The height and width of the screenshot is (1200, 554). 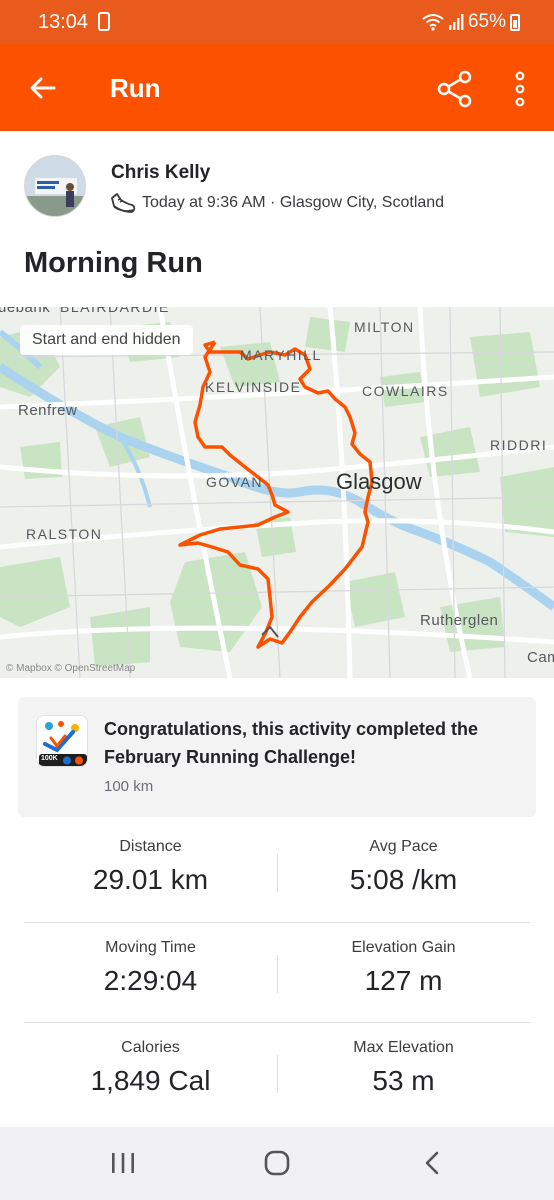 I want to click on challenge-badge: 100K, so click(x=62, y=741).